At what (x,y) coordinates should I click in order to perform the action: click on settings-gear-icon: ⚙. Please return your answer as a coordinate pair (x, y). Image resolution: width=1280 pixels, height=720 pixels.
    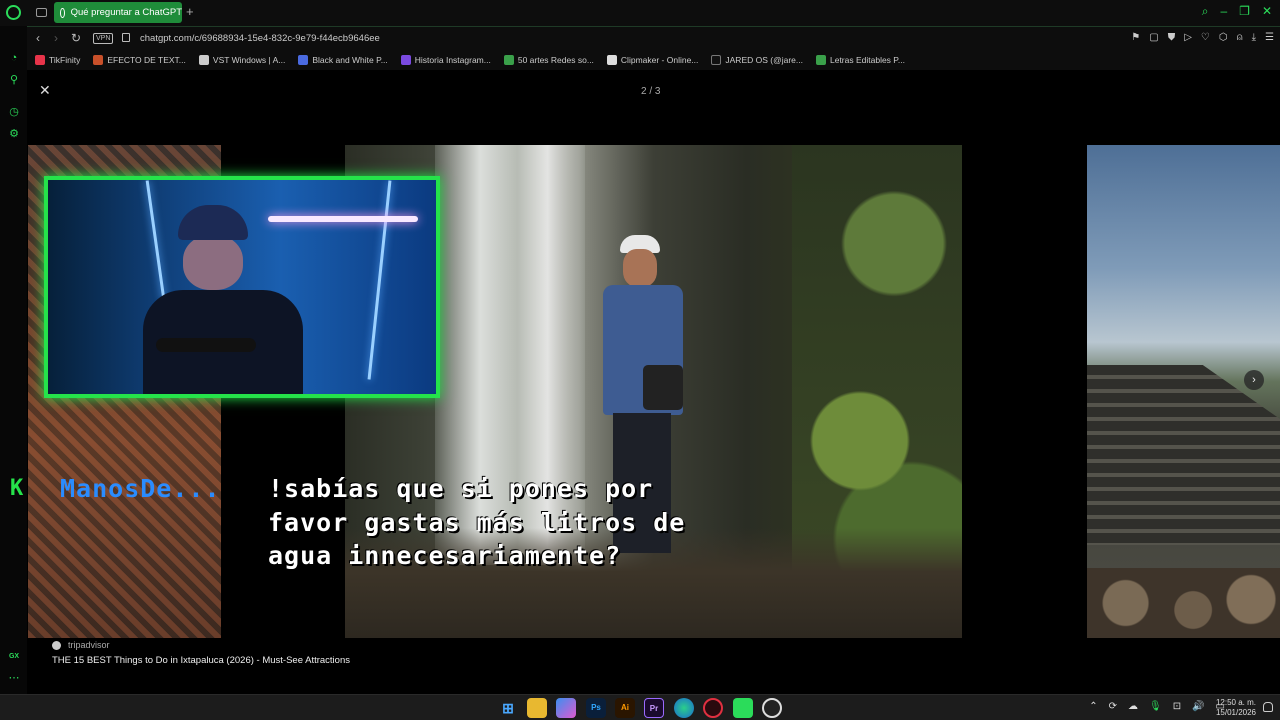
    Looking at the image, I should click on (14, 134).